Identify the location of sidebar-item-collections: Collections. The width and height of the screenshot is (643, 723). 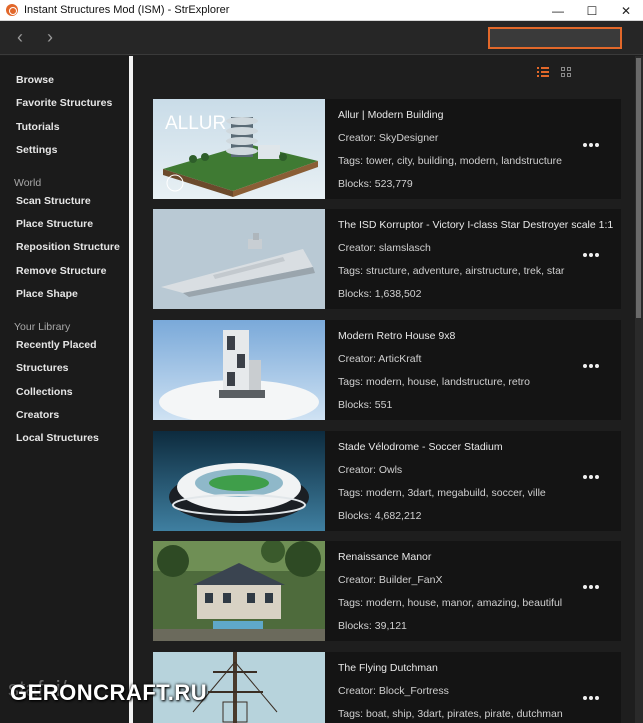
(44, 392).